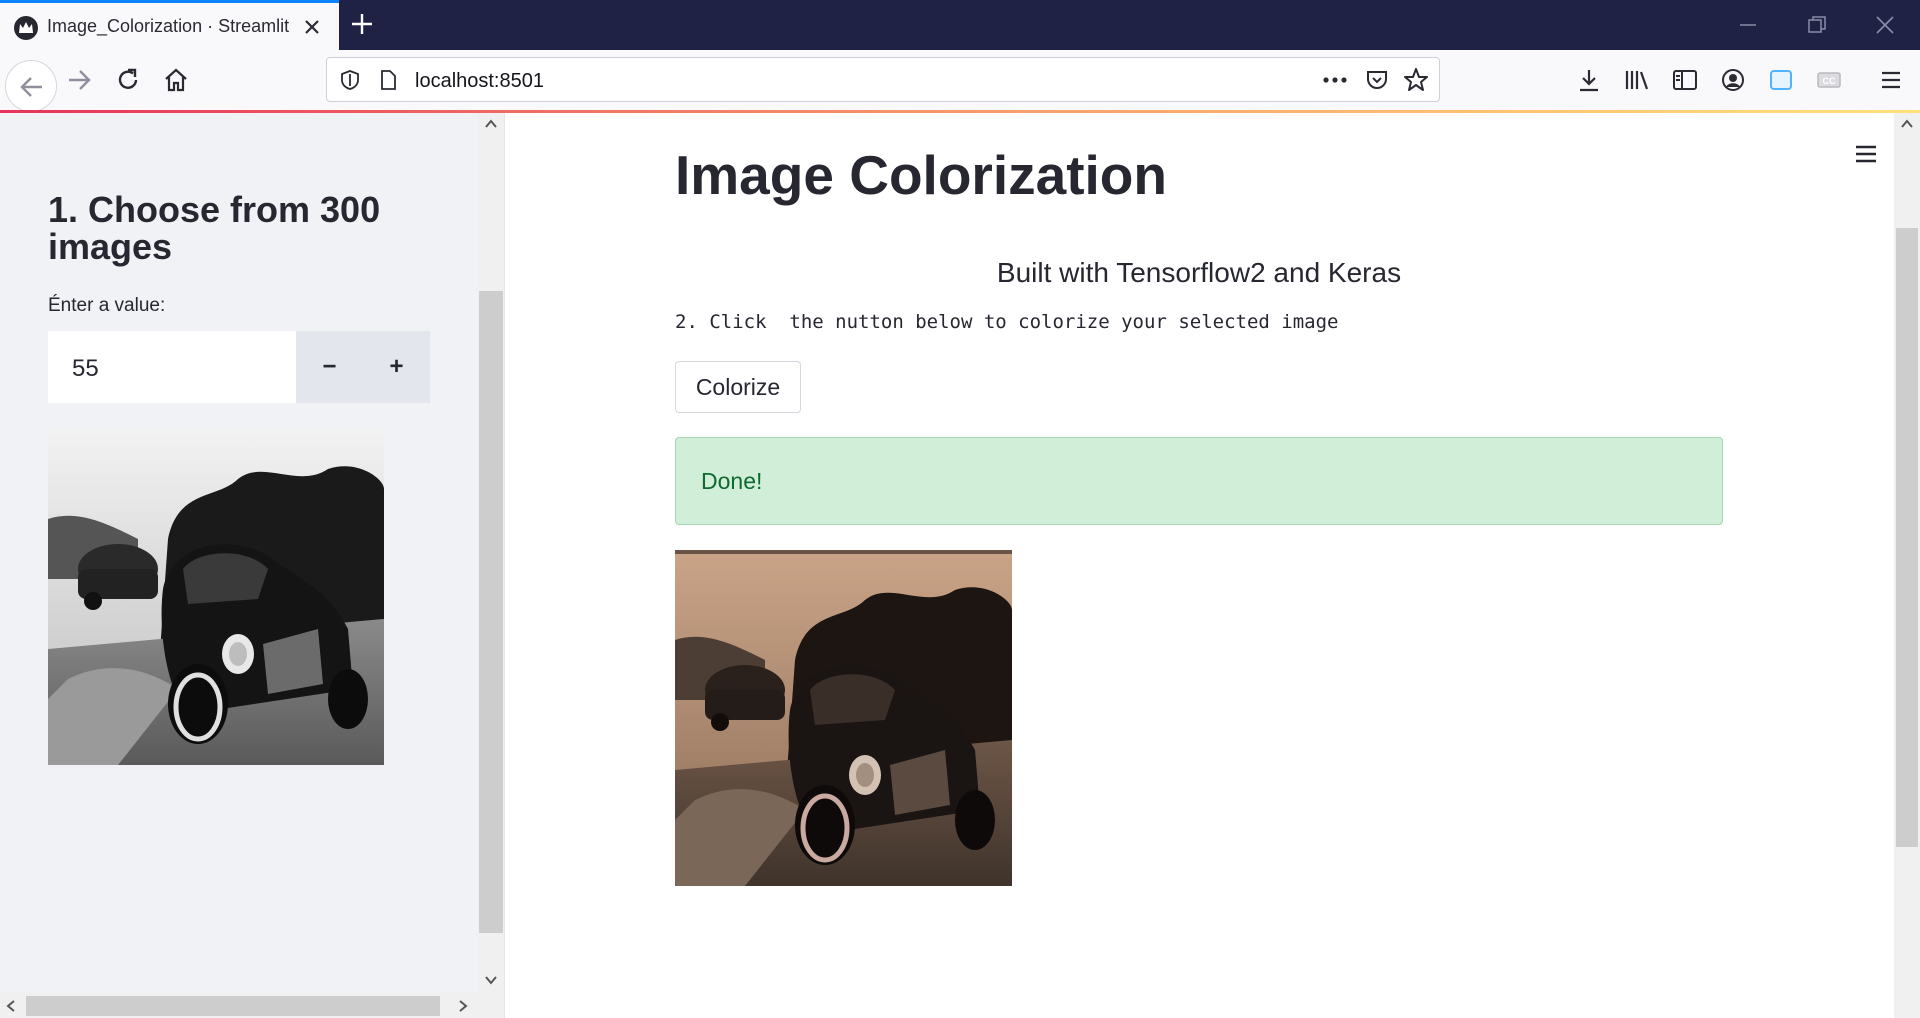  Describe the element at coordinates (172, 367) in the screenshot. I see `number-input: 55` at that location.